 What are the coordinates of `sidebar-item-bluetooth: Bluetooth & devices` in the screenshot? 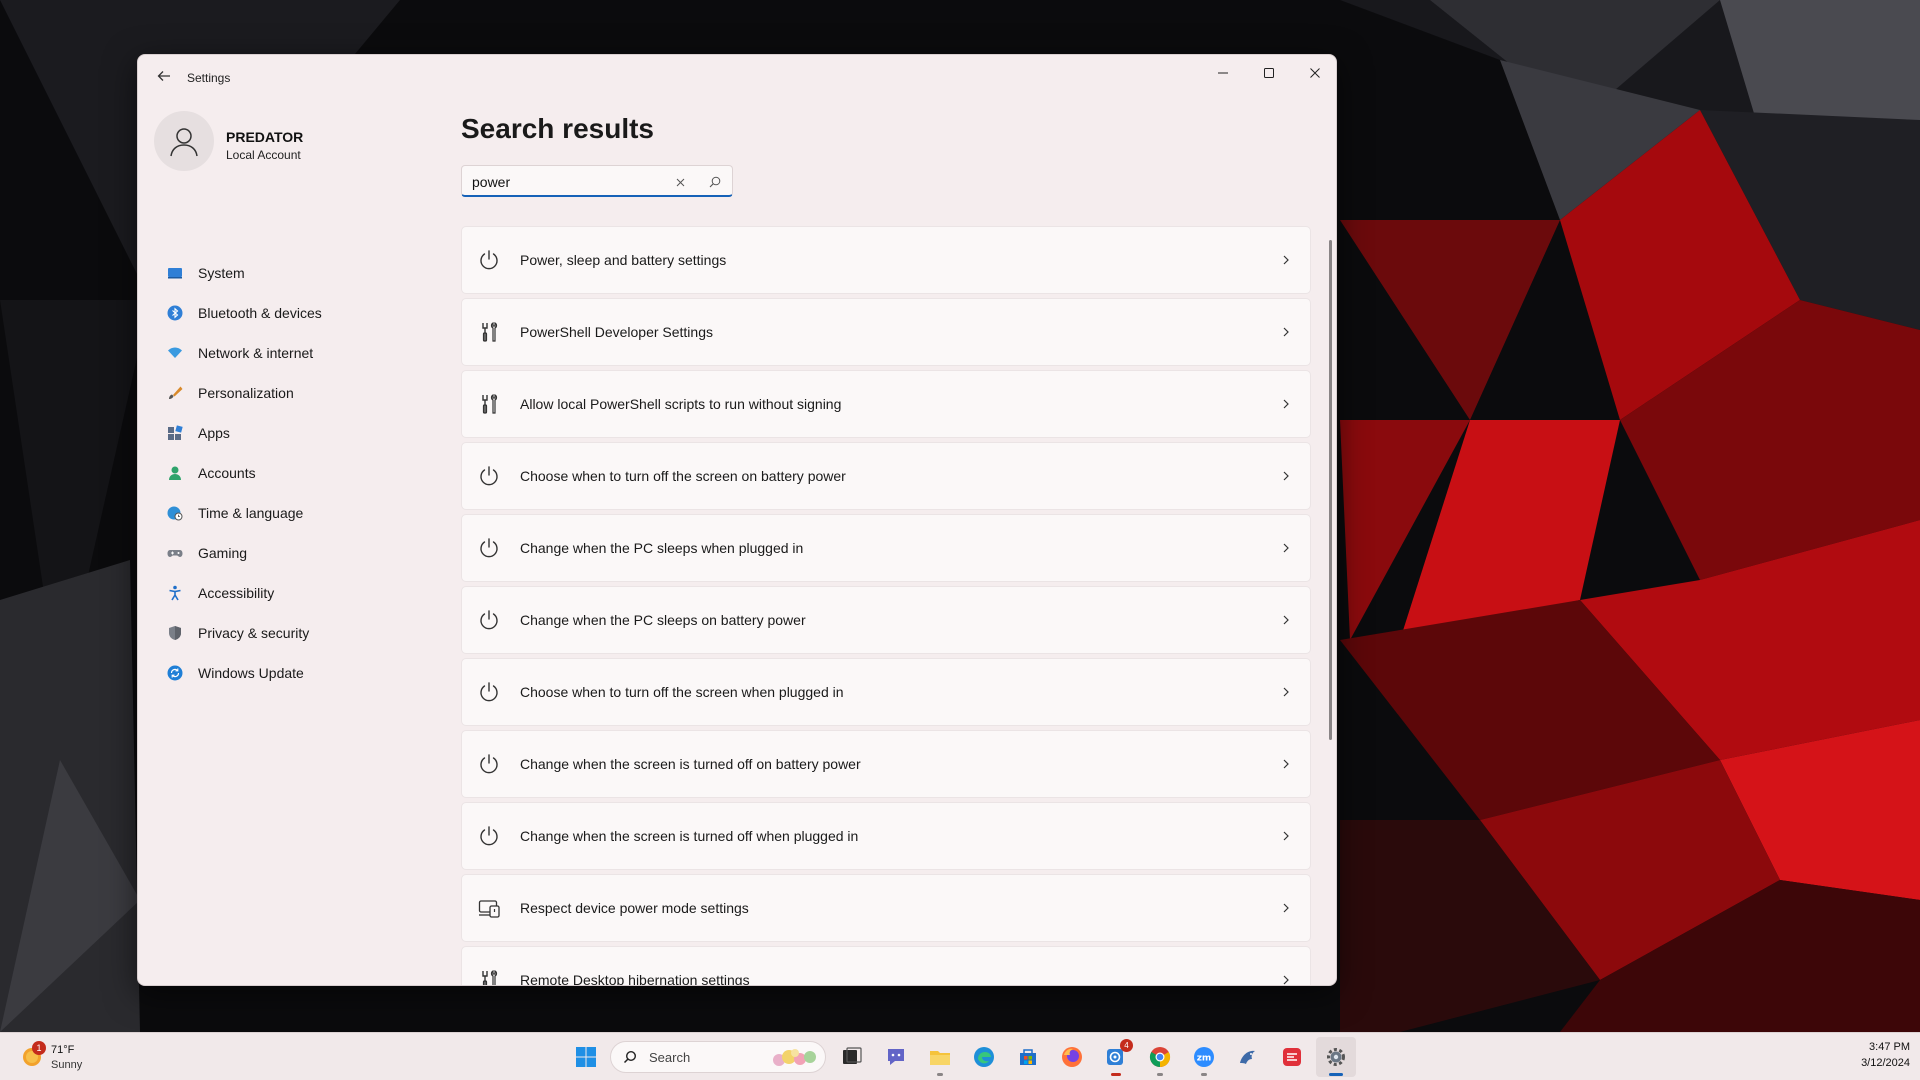 It's located at (299, 313).